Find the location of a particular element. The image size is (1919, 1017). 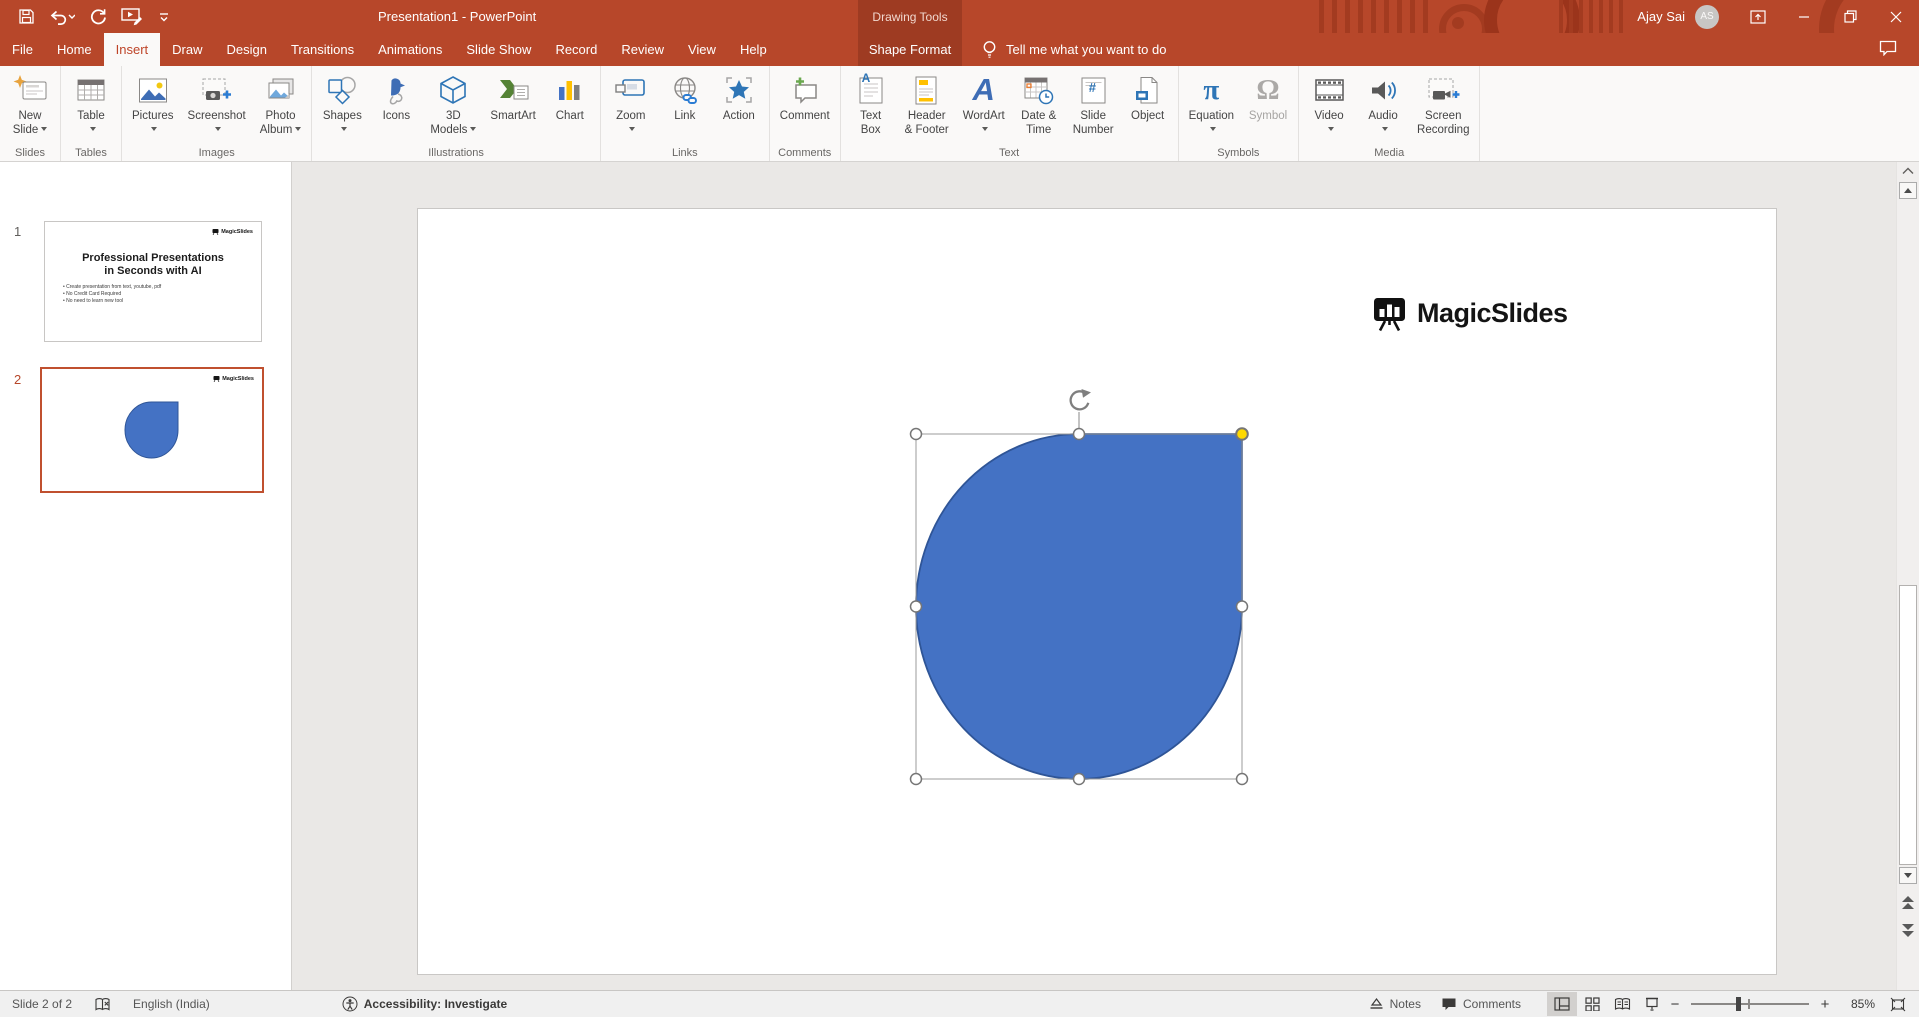

collapse-ribbon-icon is located at coordinates (1908, 171).